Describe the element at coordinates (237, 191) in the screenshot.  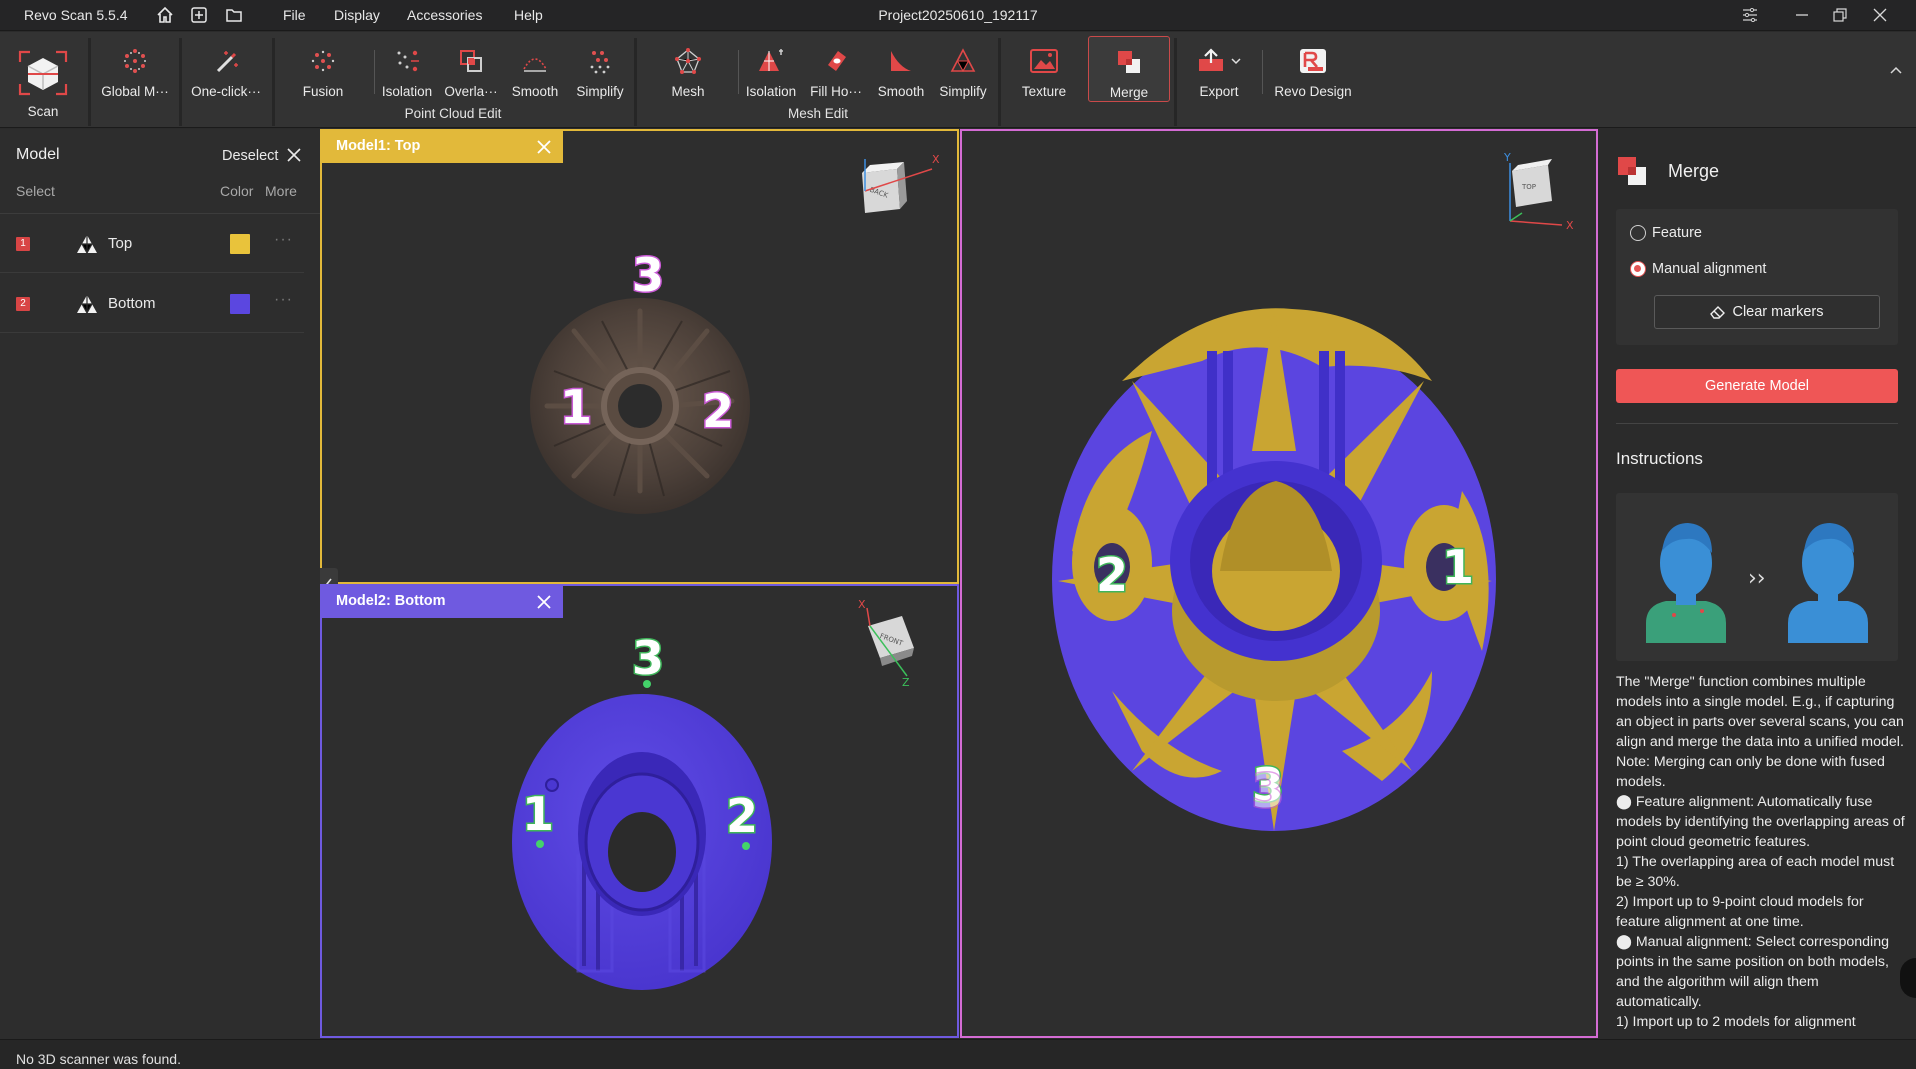
I see `color-column-header: Color` at that location.